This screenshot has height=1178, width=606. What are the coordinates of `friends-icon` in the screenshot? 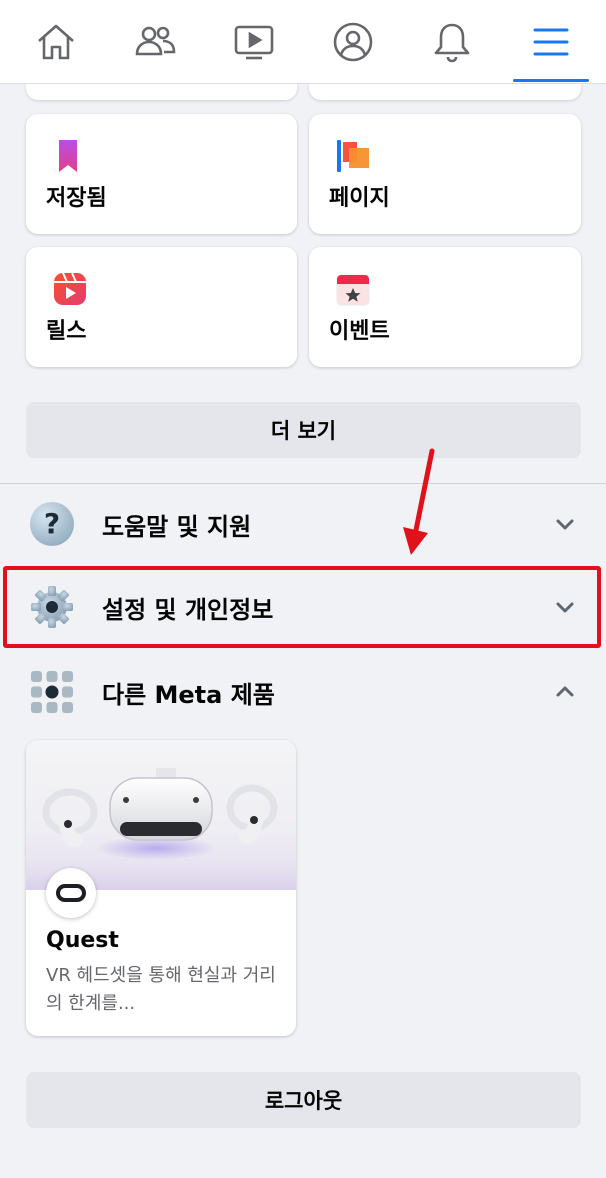 It's located at (155, 40).